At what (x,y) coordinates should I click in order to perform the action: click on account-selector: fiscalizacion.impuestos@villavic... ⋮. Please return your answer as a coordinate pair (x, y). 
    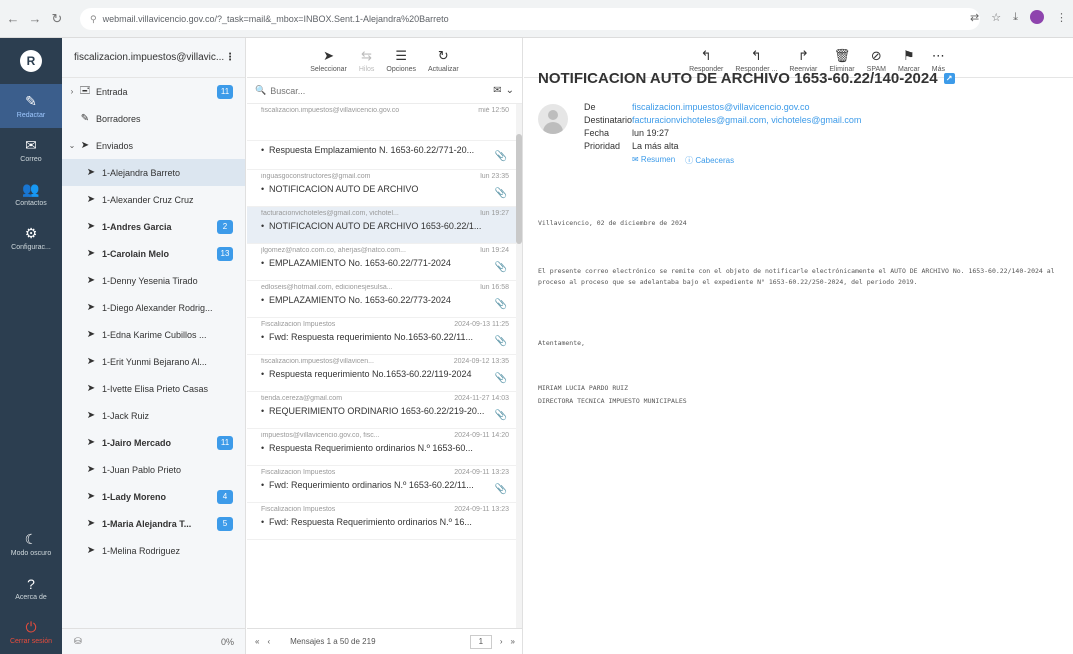
    Looking at the image, I should click on (153, 58).